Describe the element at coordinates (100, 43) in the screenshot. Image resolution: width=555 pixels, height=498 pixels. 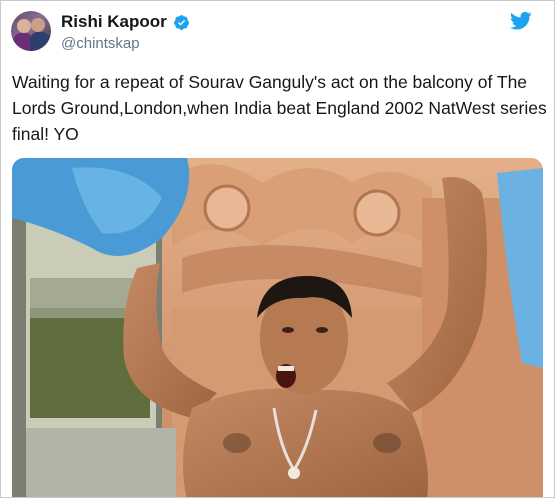
I see `author-handle: @chintskap` at that location.